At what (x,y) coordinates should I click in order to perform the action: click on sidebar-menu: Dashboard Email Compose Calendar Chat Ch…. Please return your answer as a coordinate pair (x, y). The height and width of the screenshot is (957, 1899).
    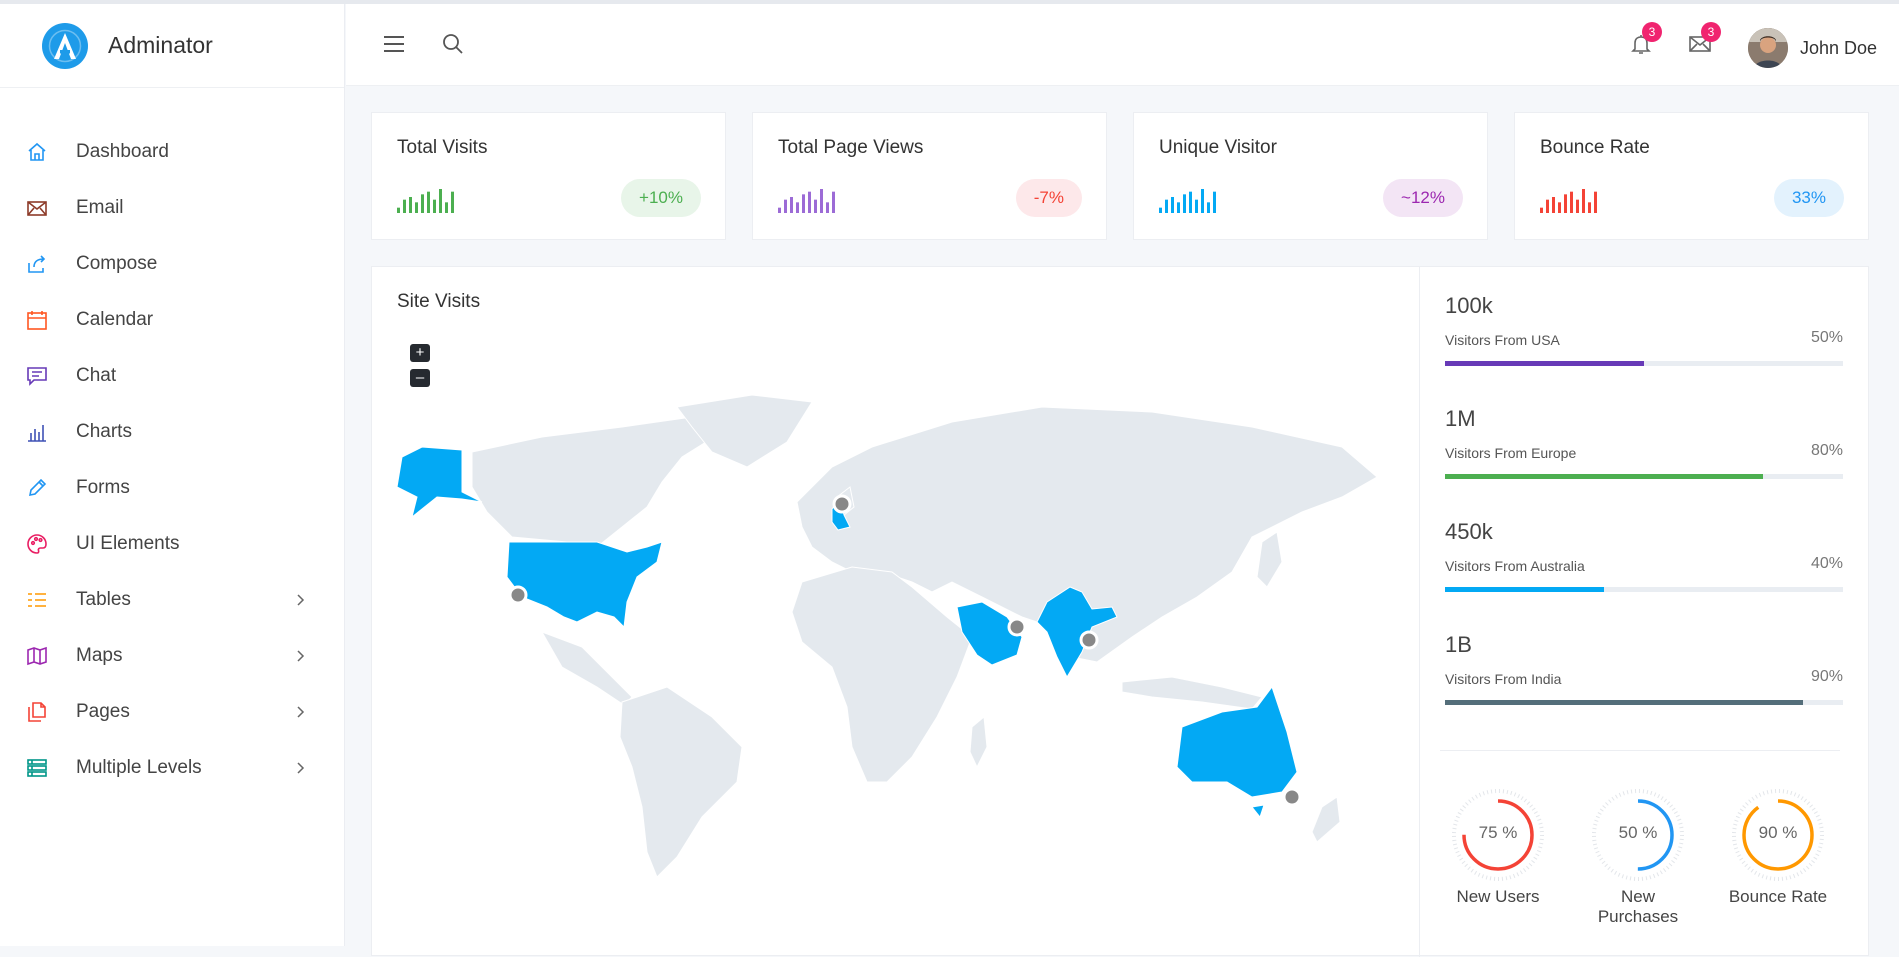
    Looking at the image, I should click on (172, 460).